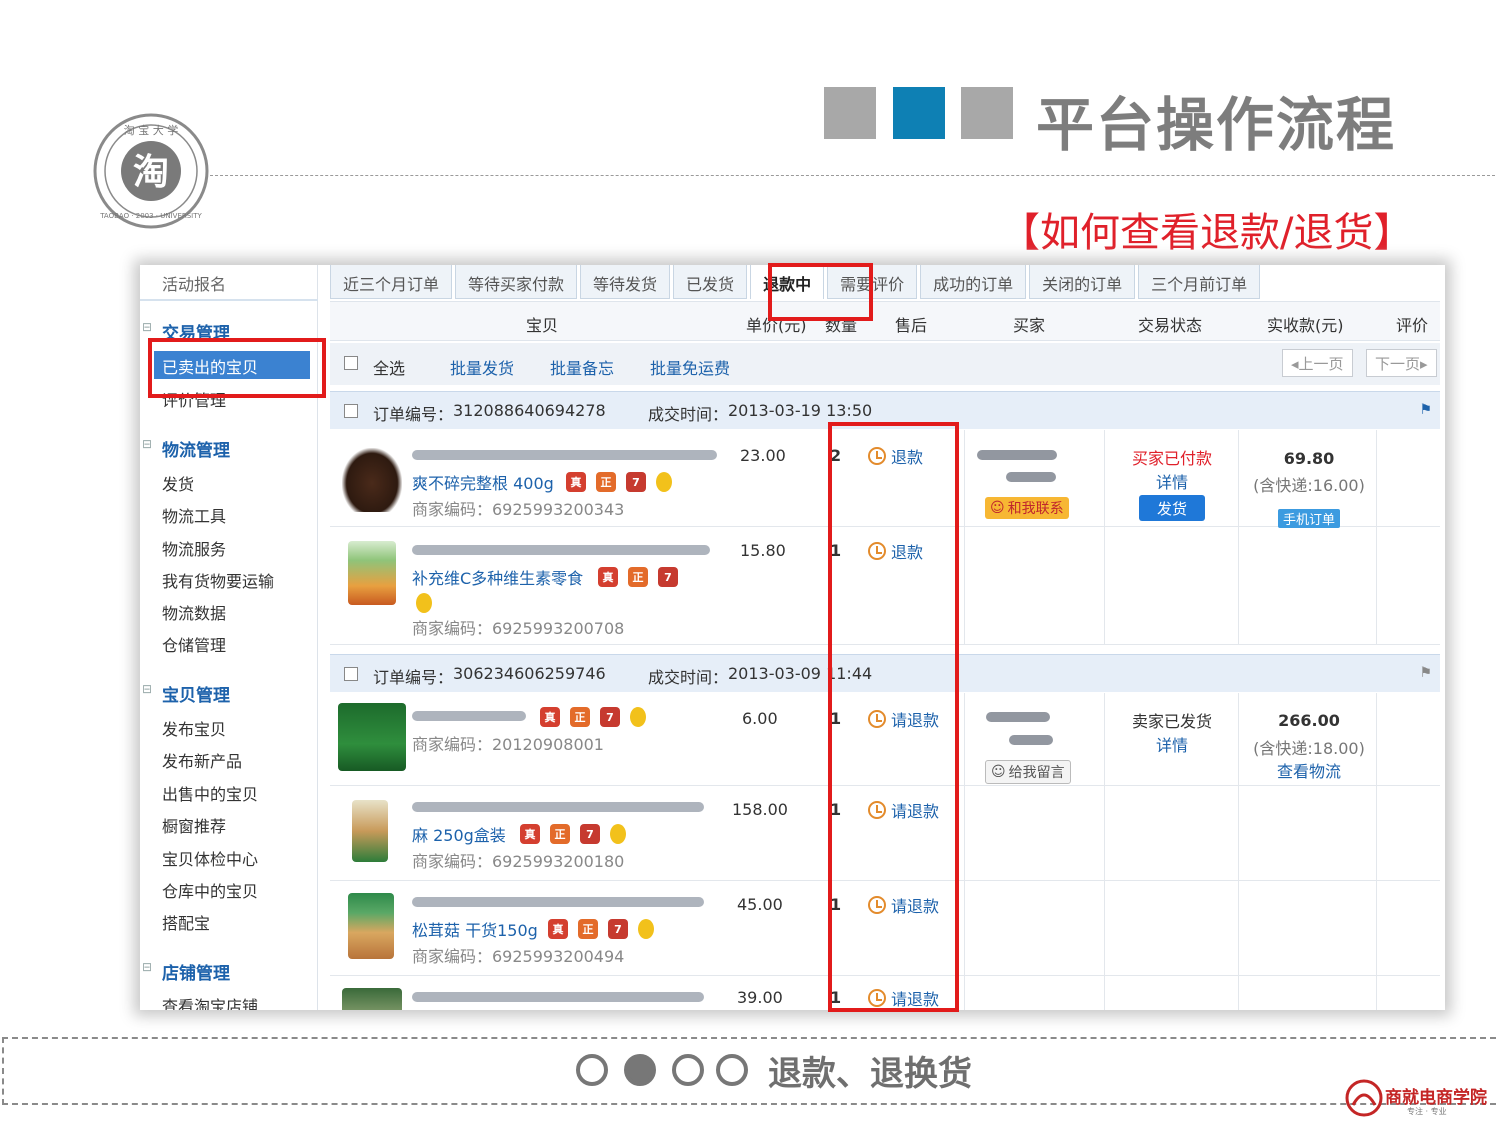  Describe the element at coordinates (690, 367) in the screenshot. I see `batch-free-shipping-link: 批量免运费` at that location.